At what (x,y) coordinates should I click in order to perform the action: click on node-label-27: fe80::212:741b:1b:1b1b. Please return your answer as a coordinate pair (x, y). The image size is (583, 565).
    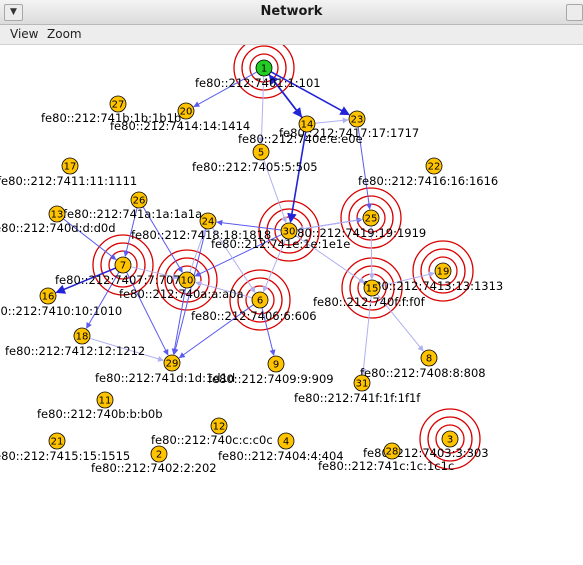
    Looking at the image, I should click on (111, 118).